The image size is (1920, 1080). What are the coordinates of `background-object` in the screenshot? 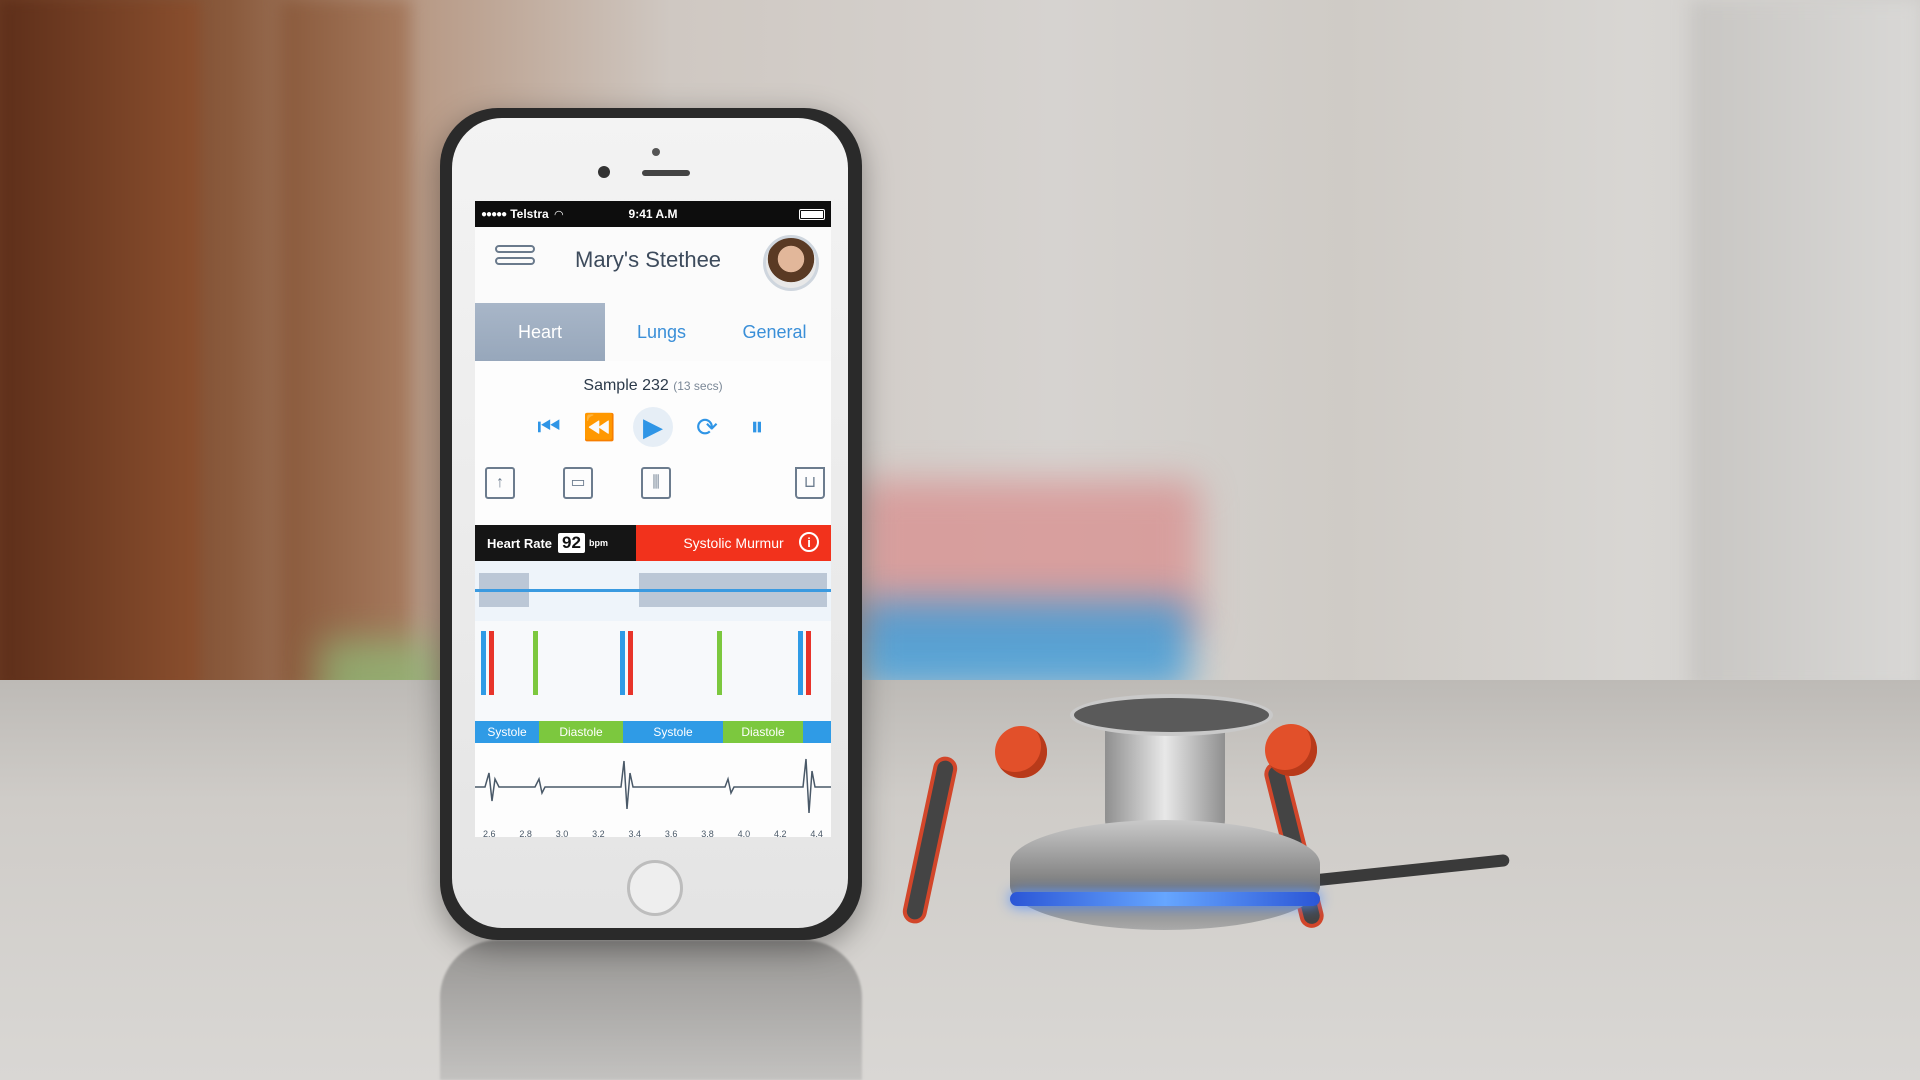 It's located at (1025, 645).